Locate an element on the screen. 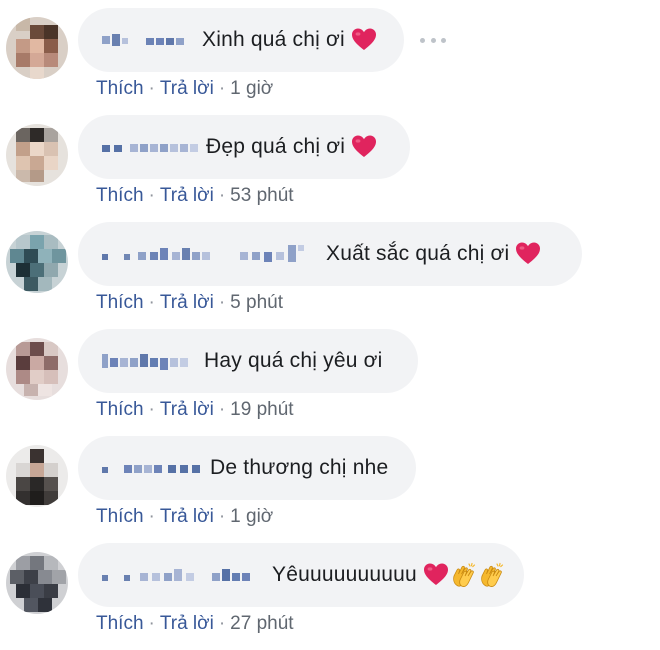 Image resolution: width=660 pixels, height=650 pixels. comment-text: Xuất sắc quá chị ơi is located at coordinates (418, 253).